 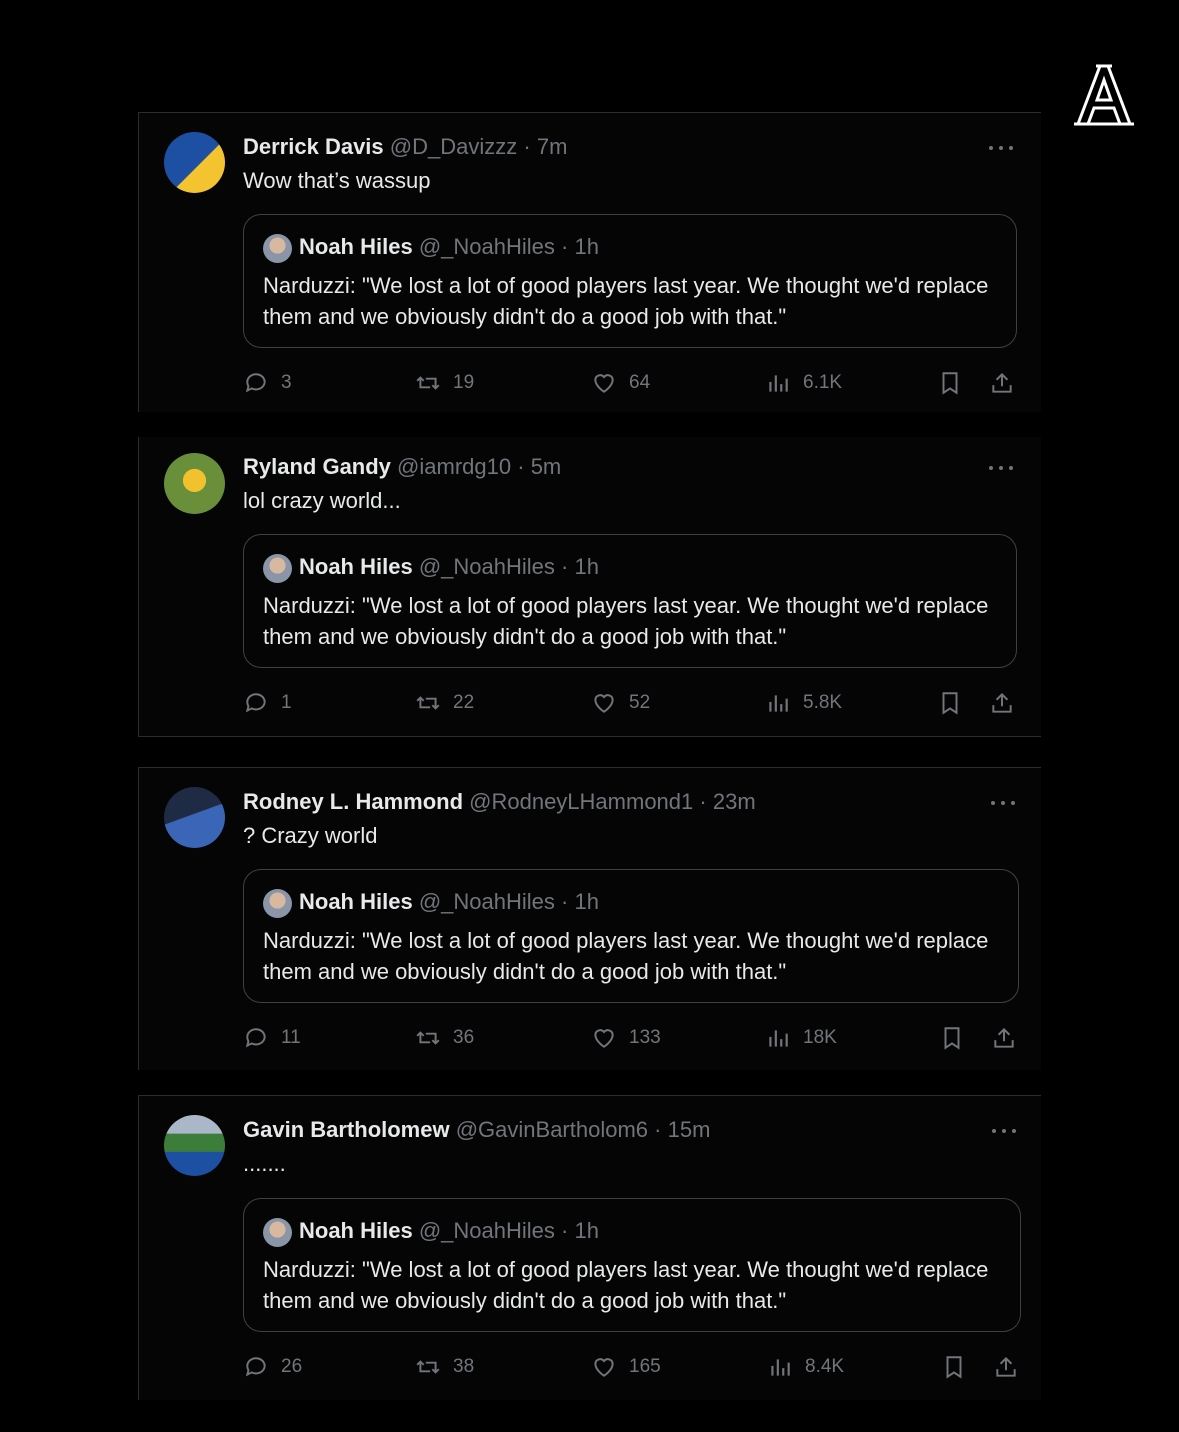 I want to click on author-handle: @RodneyLHammond1, so click(x=581, y=801).